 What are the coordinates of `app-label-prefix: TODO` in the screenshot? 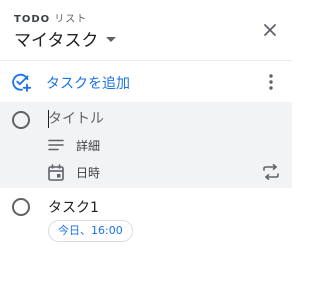 It's located at (32, 19).